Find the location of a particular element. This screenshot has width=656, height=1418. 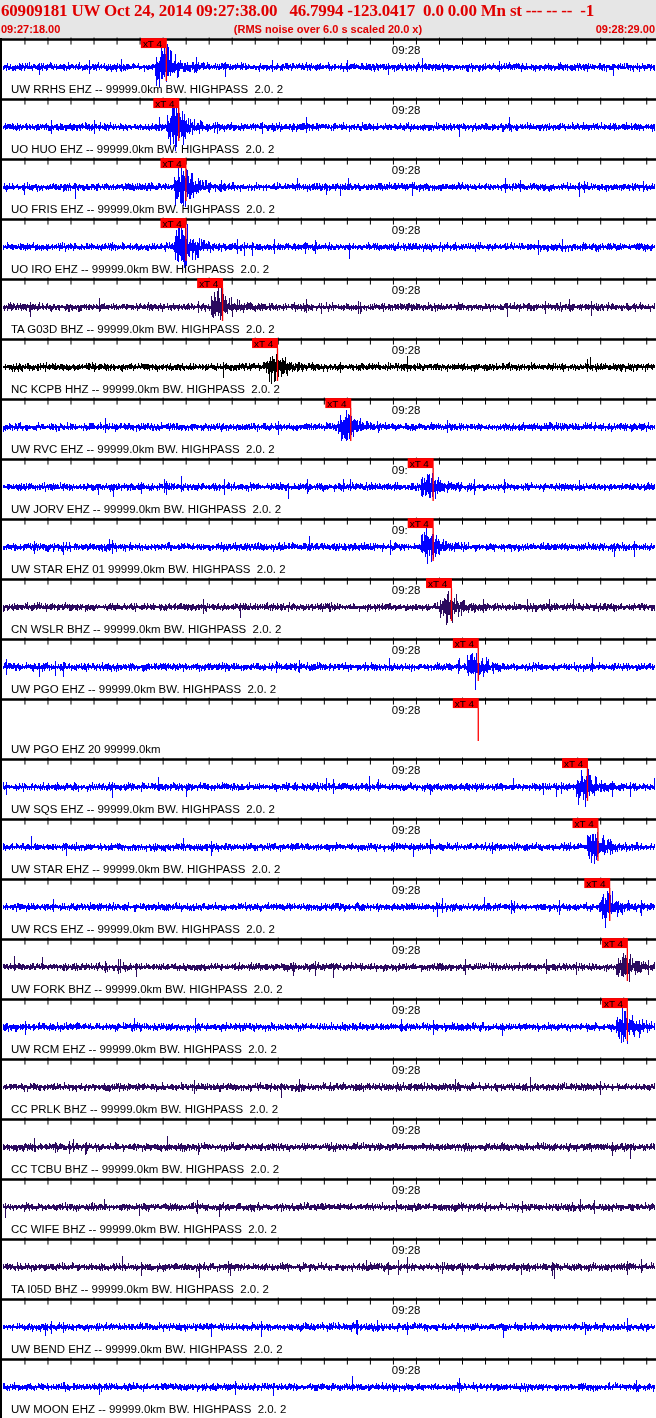

station-label: CN WSLR BHZ -- 99999.0km BW. HIGHPASS 2.0. 2 is located at coordinates (146, 628).